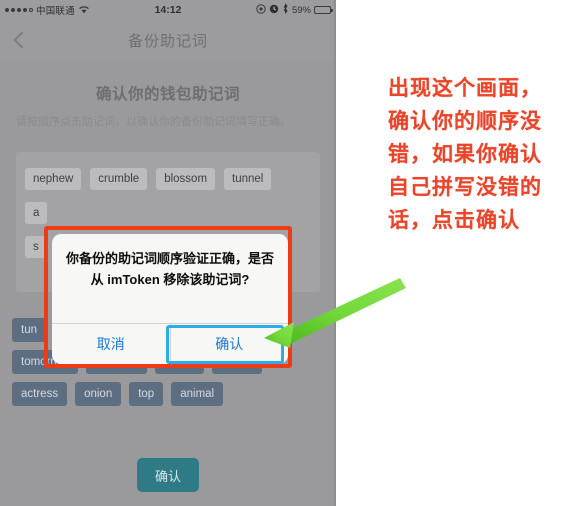 The height and width of the screenshot is (506, 570). I want to click on dialog-message: 你备份的助记词顺序验证正确，是否从 imToken 移除该助记词?, so click(169, 269).